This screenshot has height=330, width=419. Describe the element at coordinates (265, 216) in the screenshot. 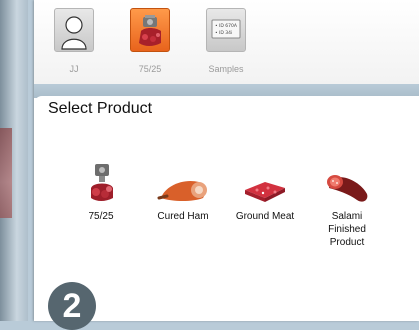

I see `product-label: Ground Meat` at that location.